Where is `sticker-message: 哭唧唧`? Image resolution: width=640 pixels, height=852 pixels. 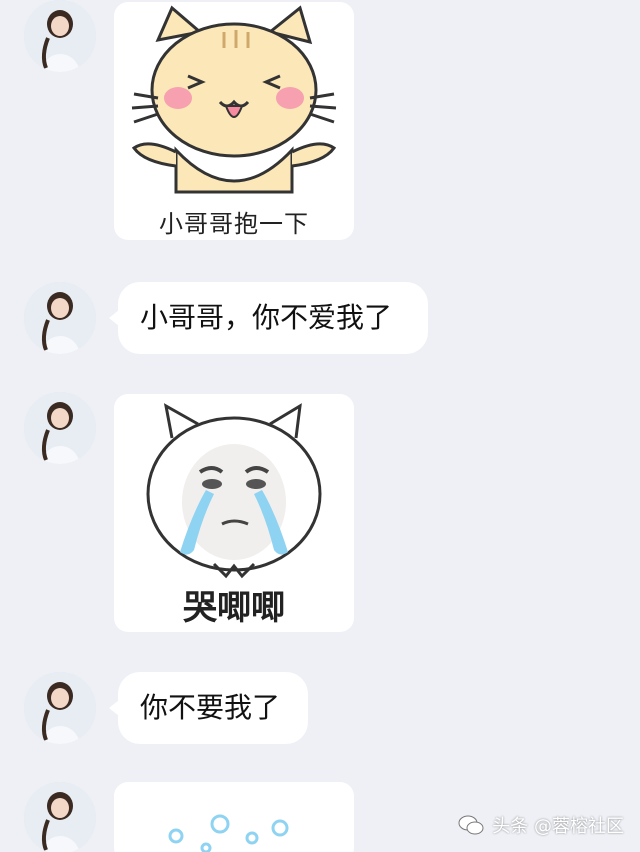
sticker-message: 哭唧唧 is located at coordinates (234, 513).